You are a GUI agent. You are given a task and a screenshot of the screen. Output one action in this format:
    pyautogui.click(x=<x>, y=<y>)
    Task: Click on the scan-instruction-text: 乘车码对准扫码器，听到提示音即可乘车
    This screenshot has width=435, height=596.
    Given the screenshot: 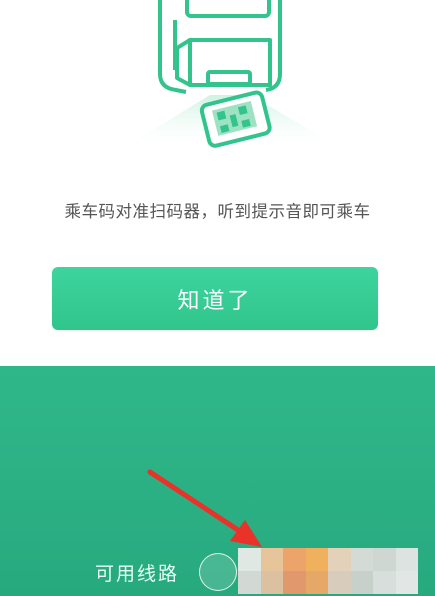 What is the action you would take?
    pyautogui.click(x=217, y=211)
    